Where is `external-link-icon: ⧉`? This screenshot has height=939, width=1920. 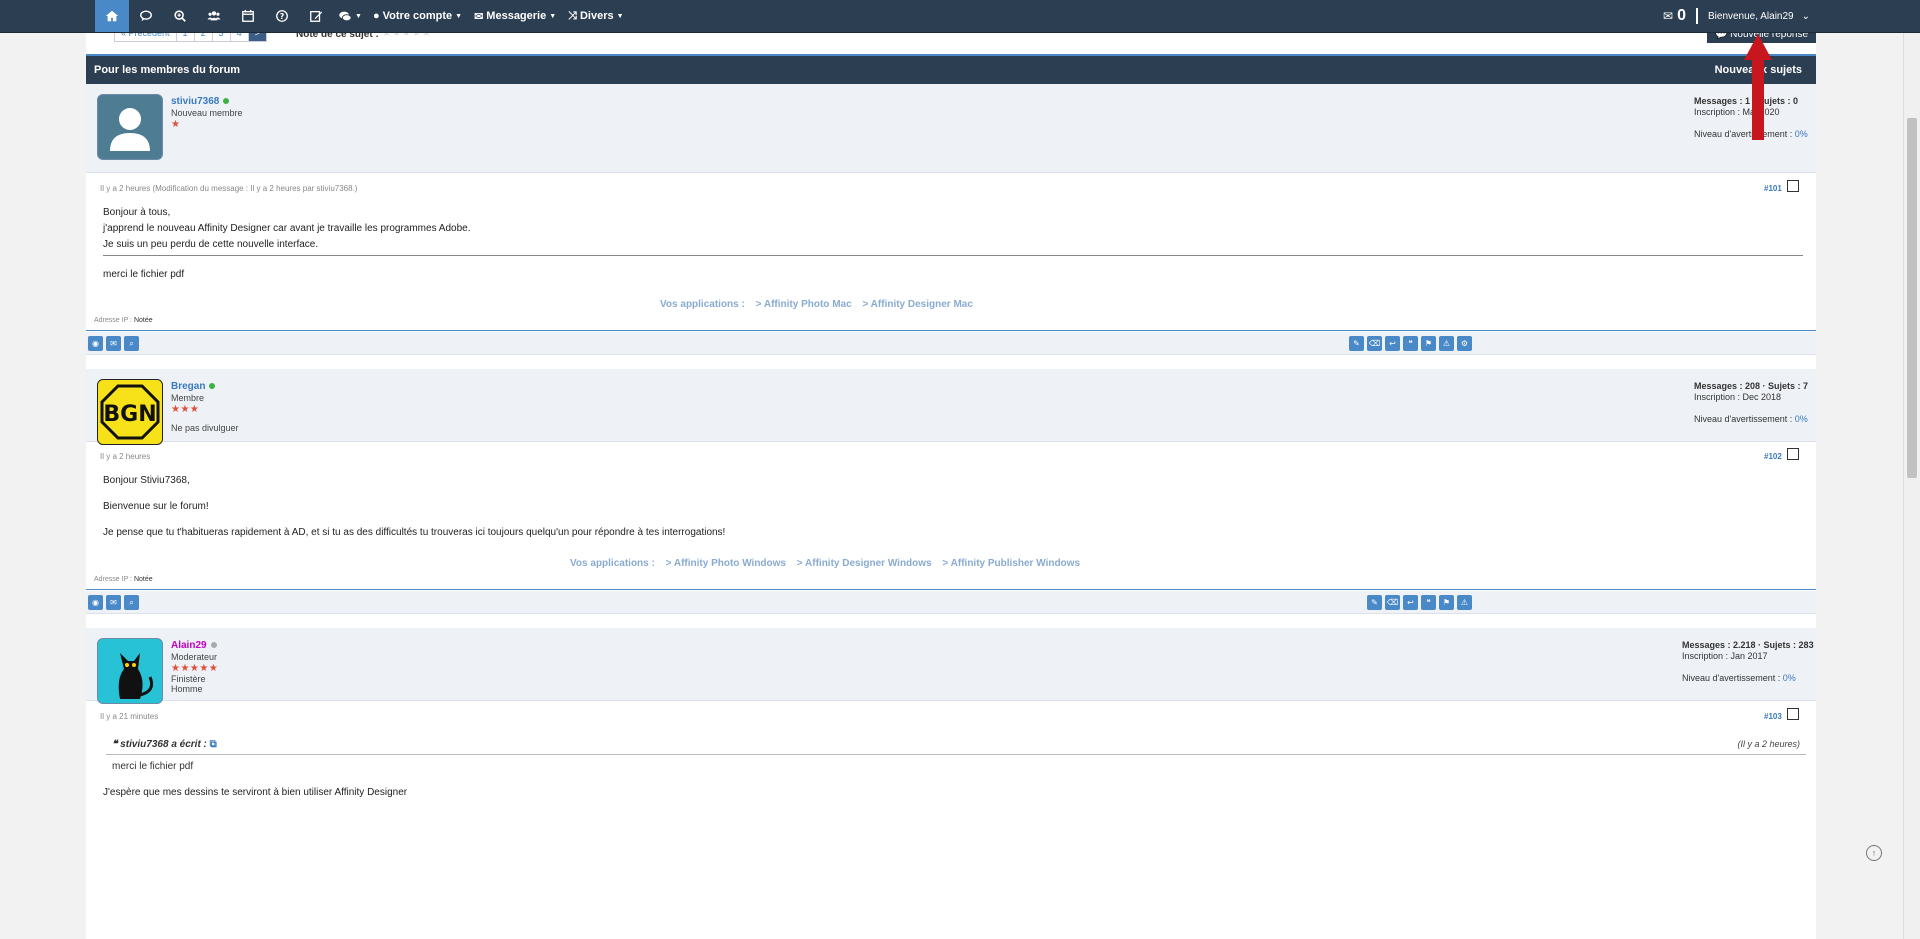 external-link-icon: ⧉ is located at coordinates (213, 744).